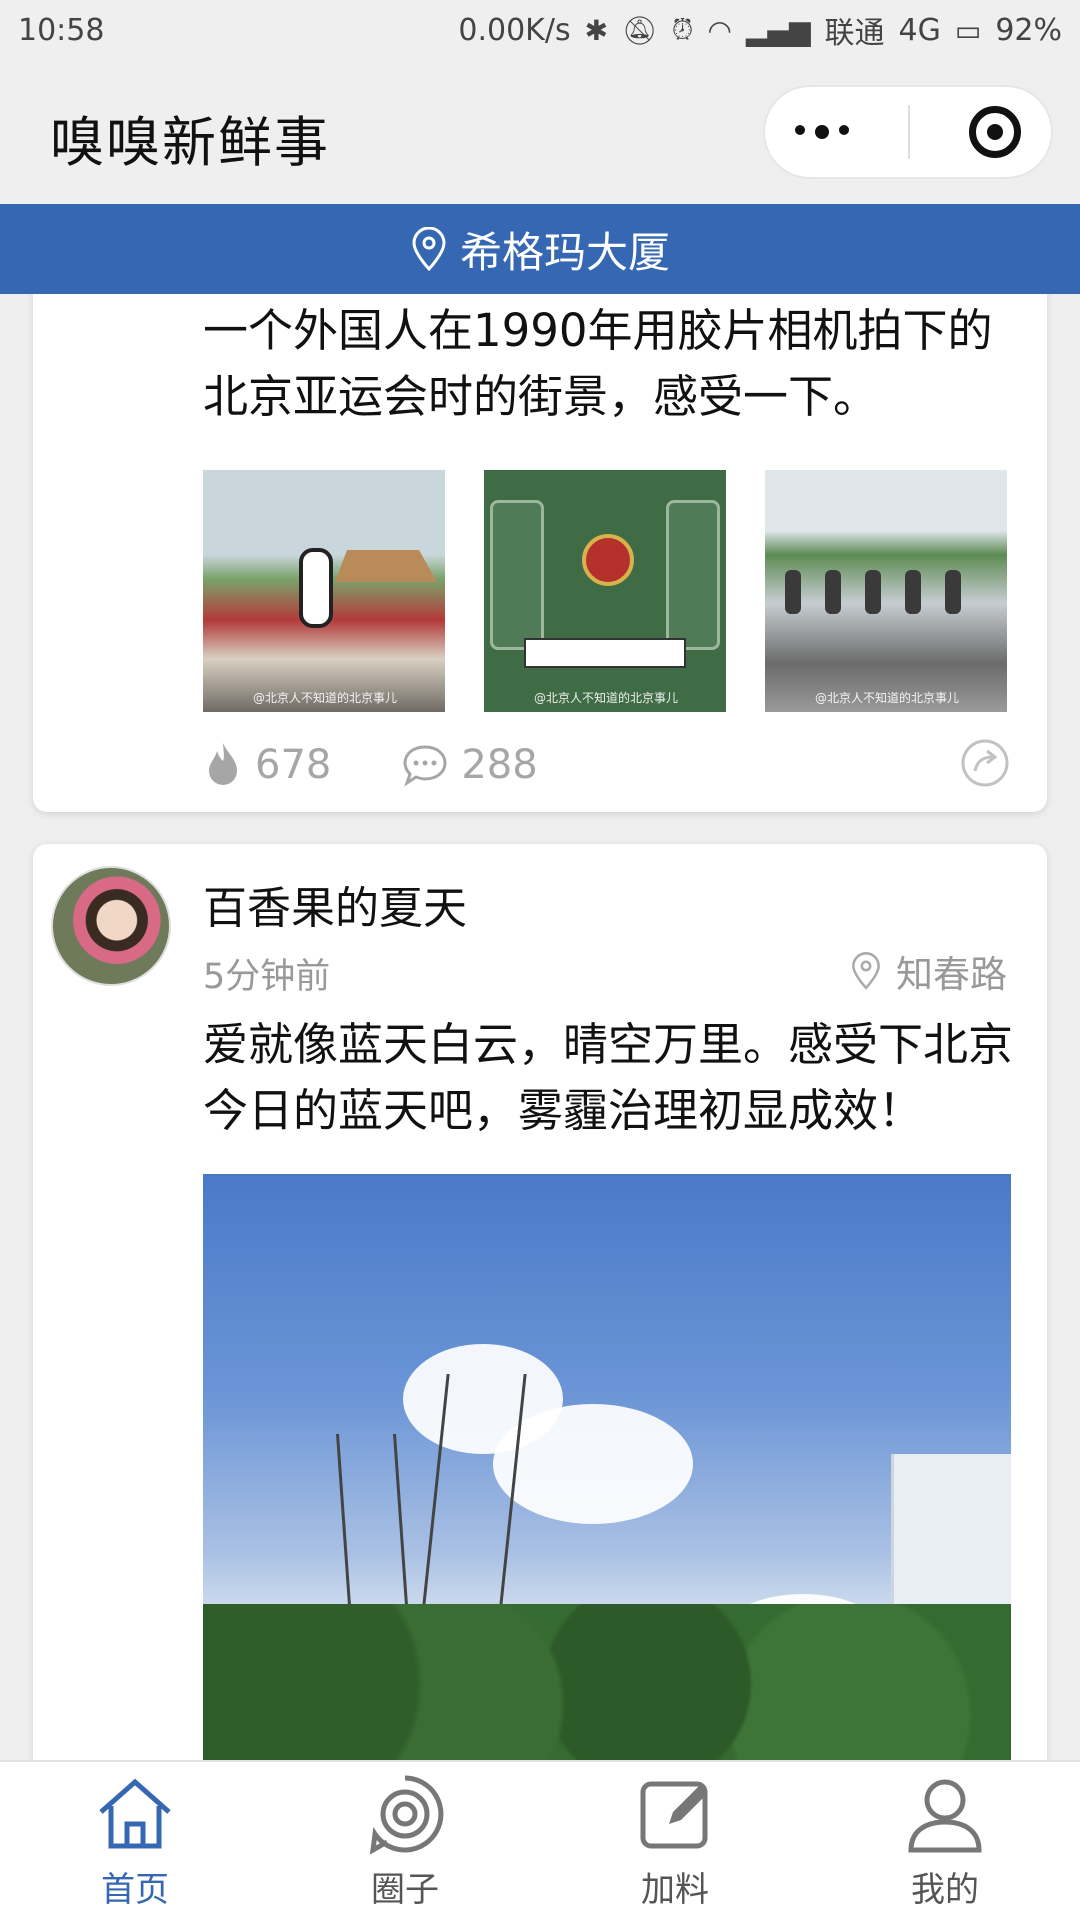 This screenshot has height=1920, width=1080. I want to click on share-icon, so click(985, 763).